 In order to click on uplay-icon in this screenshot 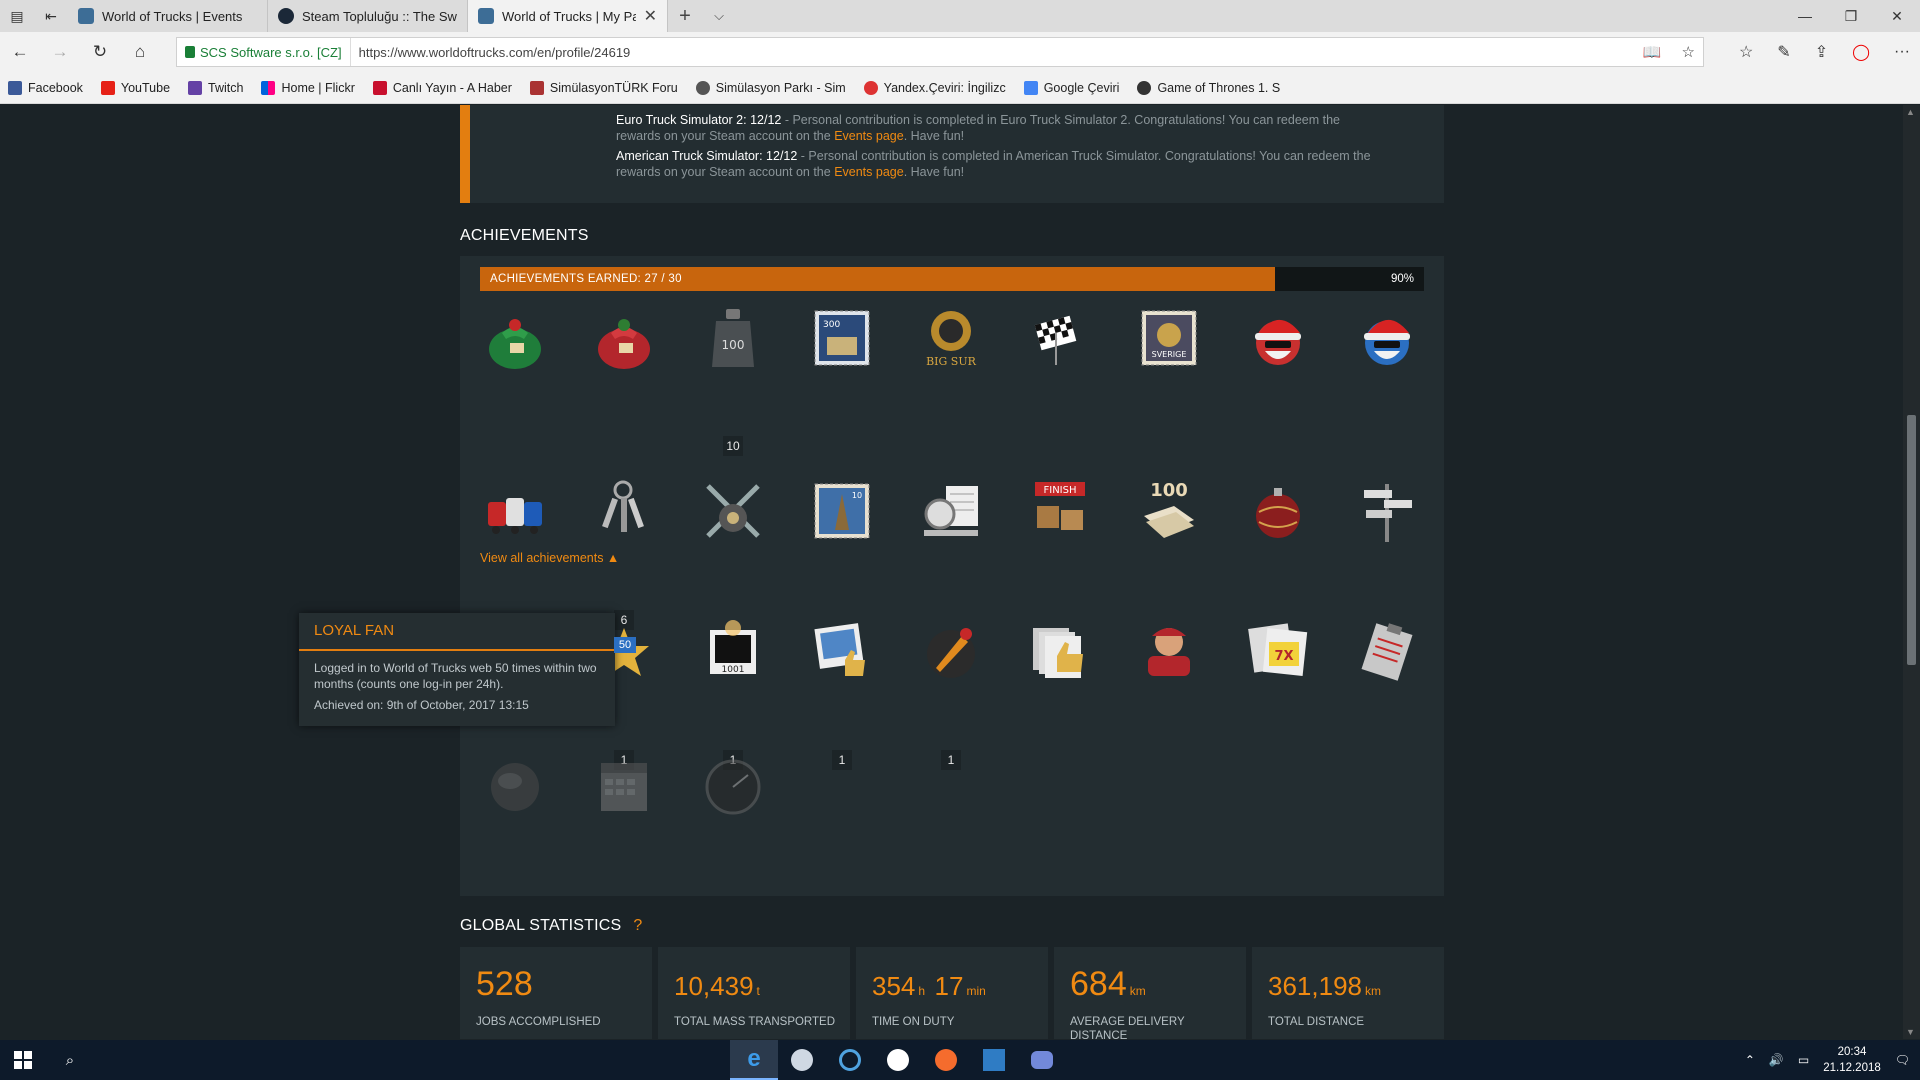, I will do `click(850, 1060)`.